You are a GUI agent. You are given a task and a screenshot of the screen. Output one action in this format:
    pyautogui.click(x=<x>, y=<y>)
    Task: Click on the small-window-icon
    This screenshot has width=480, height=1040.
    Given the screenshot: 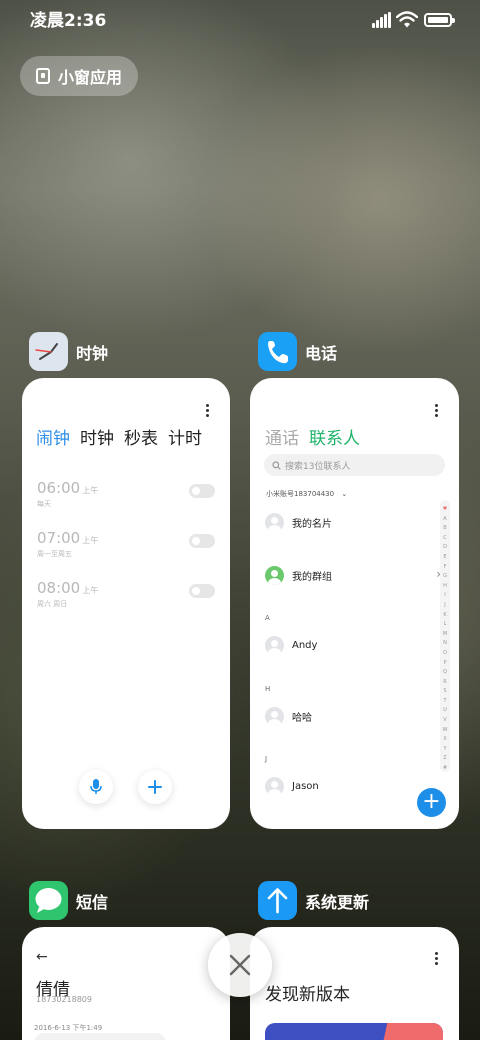 What is the action you would take?
    pyautogui.click(x=43, y=76)
    